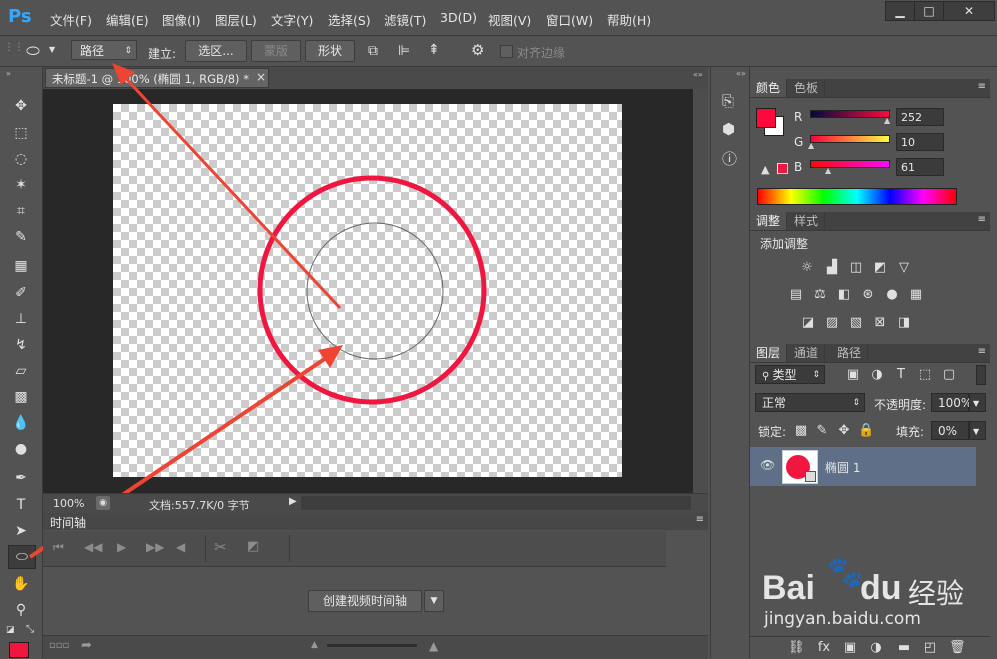 The height and width of the screenshot is (659, 997). I want to click on opacity-dropdown: ▼, so click(977, 402).